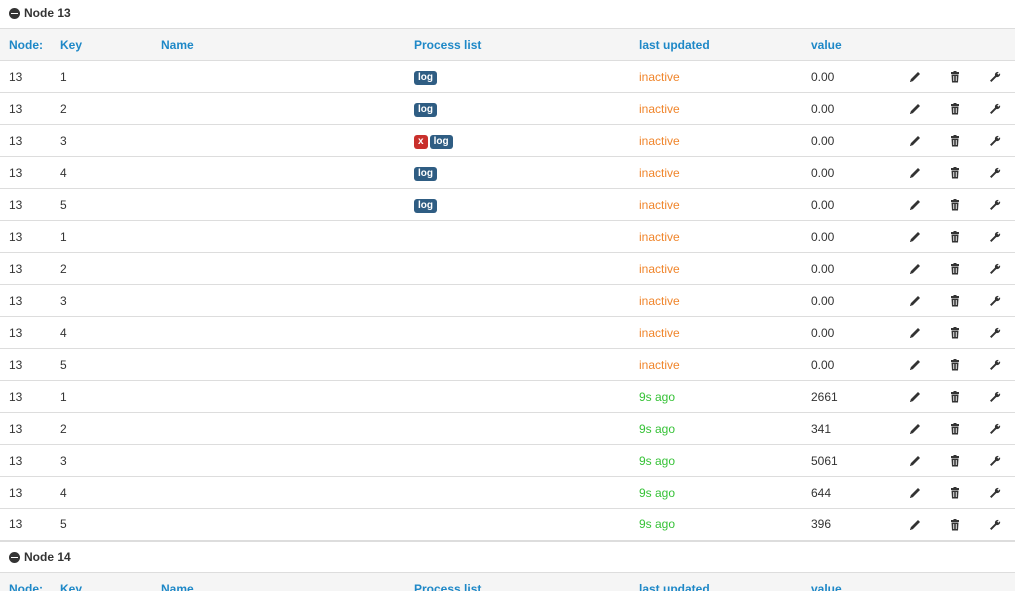 This screenshot has height=591, width=1024. I want to click on table-row: 13 3 9s ago 5061, so click(507, 460).